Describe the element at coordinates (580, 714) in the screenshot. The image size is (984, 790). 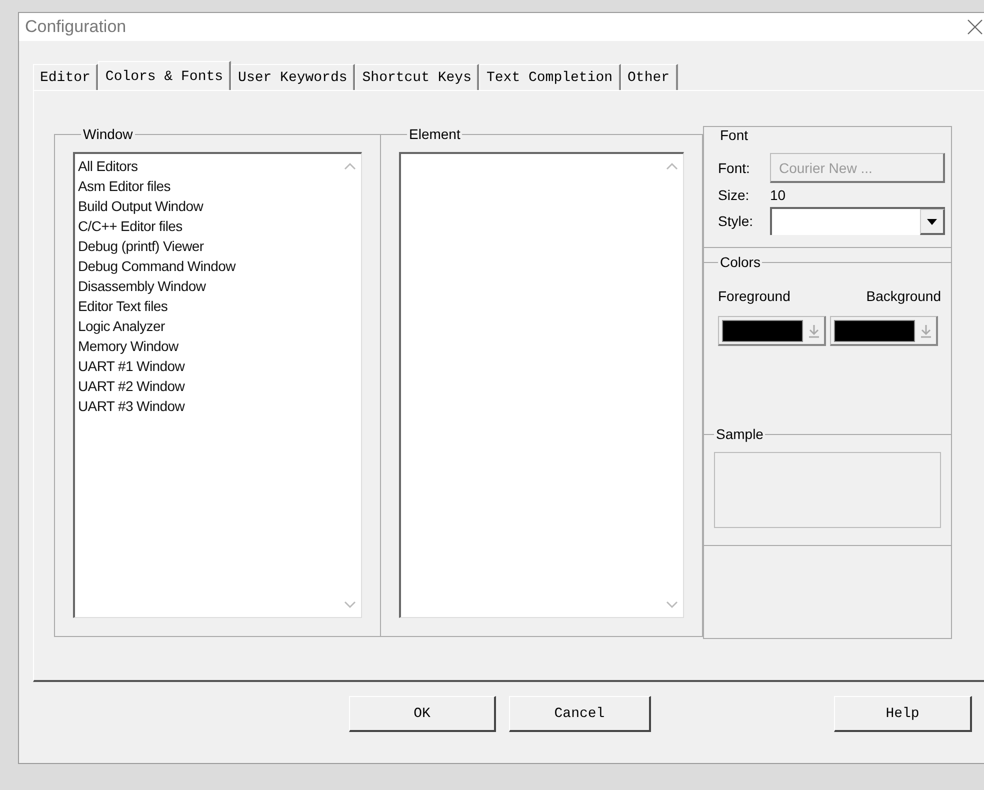
I see `dialog-button: Cancel` at that location.